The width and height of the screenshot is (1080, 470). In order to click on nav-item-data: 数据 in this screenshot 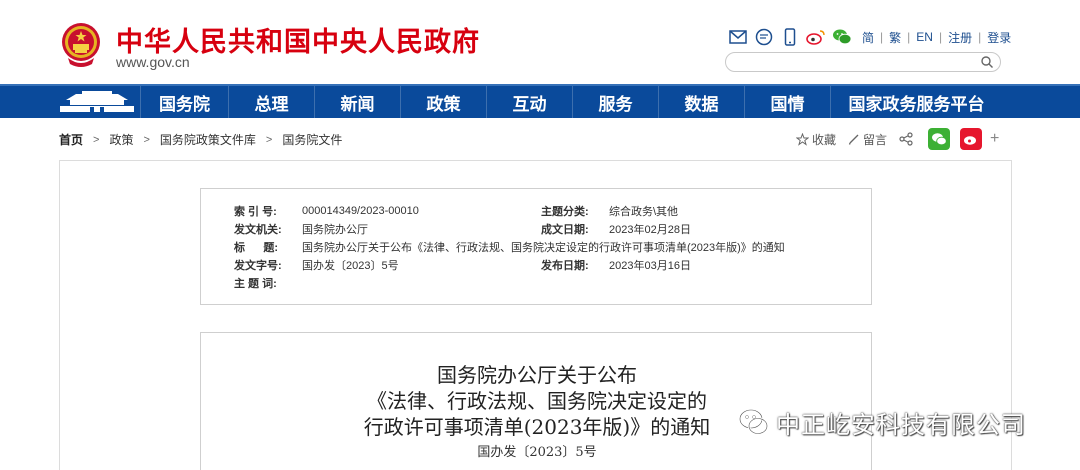, I will do `click(701, 102)`.